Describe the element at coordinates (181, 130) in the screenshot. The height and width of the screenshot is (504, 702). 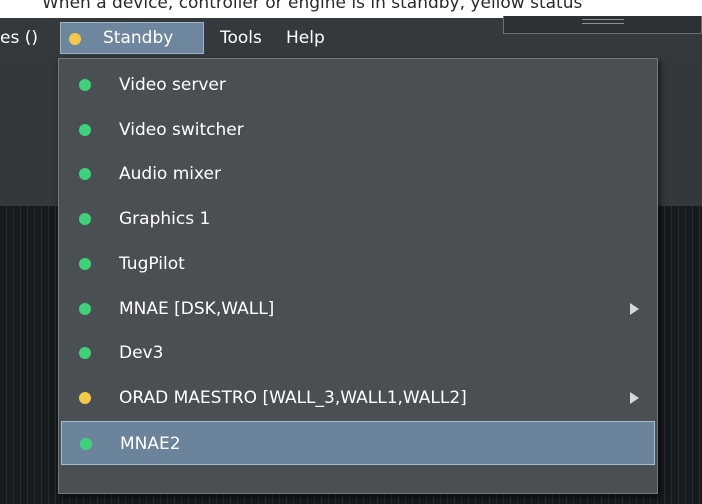
I see `dropdown-item-label: Video switcher` at that location.